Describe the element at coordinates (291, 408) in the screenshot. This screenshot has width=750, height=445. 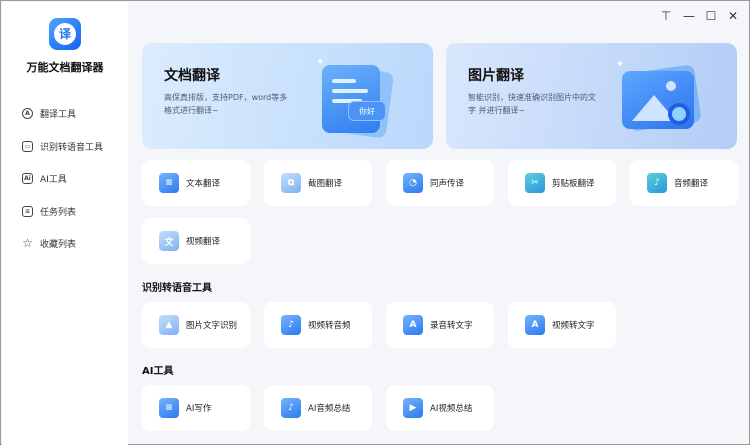
I see `audio-summary-icon: ♪` at that location.